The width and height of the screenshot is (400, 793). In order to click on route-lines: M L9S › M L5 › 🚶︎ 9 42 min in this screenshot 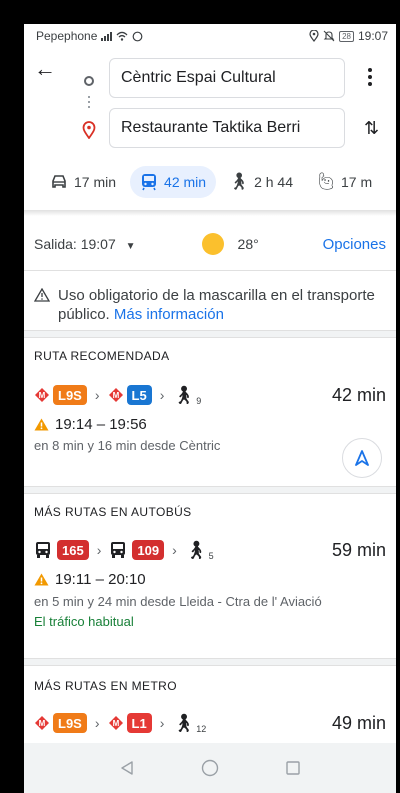, I will do `click(210, 395)`.